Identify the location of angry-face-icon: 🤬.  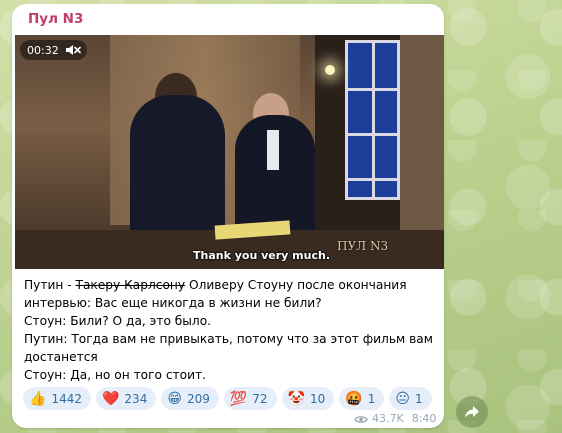
(354, 398).